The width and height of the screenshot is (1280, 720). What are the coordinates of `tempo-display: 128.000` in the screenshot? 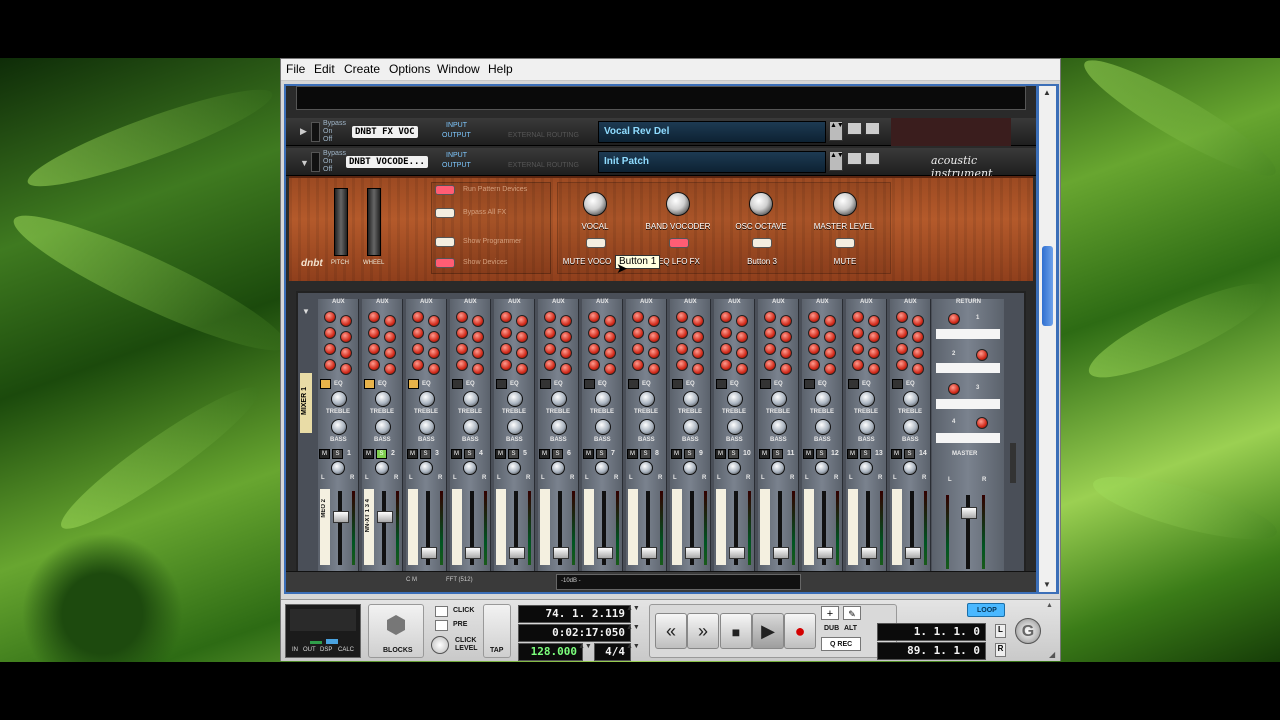 It's located at (550, 652).